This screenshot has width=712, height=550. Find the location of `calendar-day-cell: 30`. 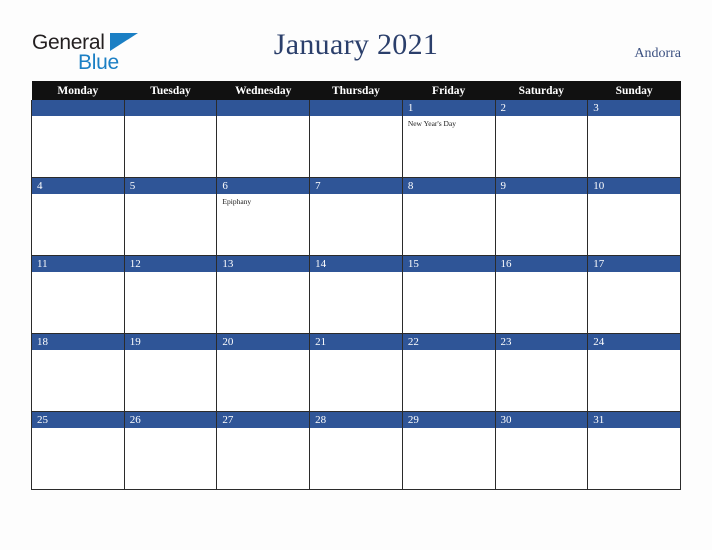

calendar-day-cell: 30 is located at coordinates (541, 450).